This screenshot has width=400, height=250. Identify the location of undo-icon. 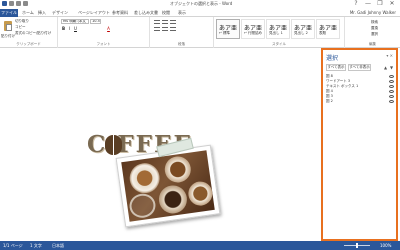
(18, 3).